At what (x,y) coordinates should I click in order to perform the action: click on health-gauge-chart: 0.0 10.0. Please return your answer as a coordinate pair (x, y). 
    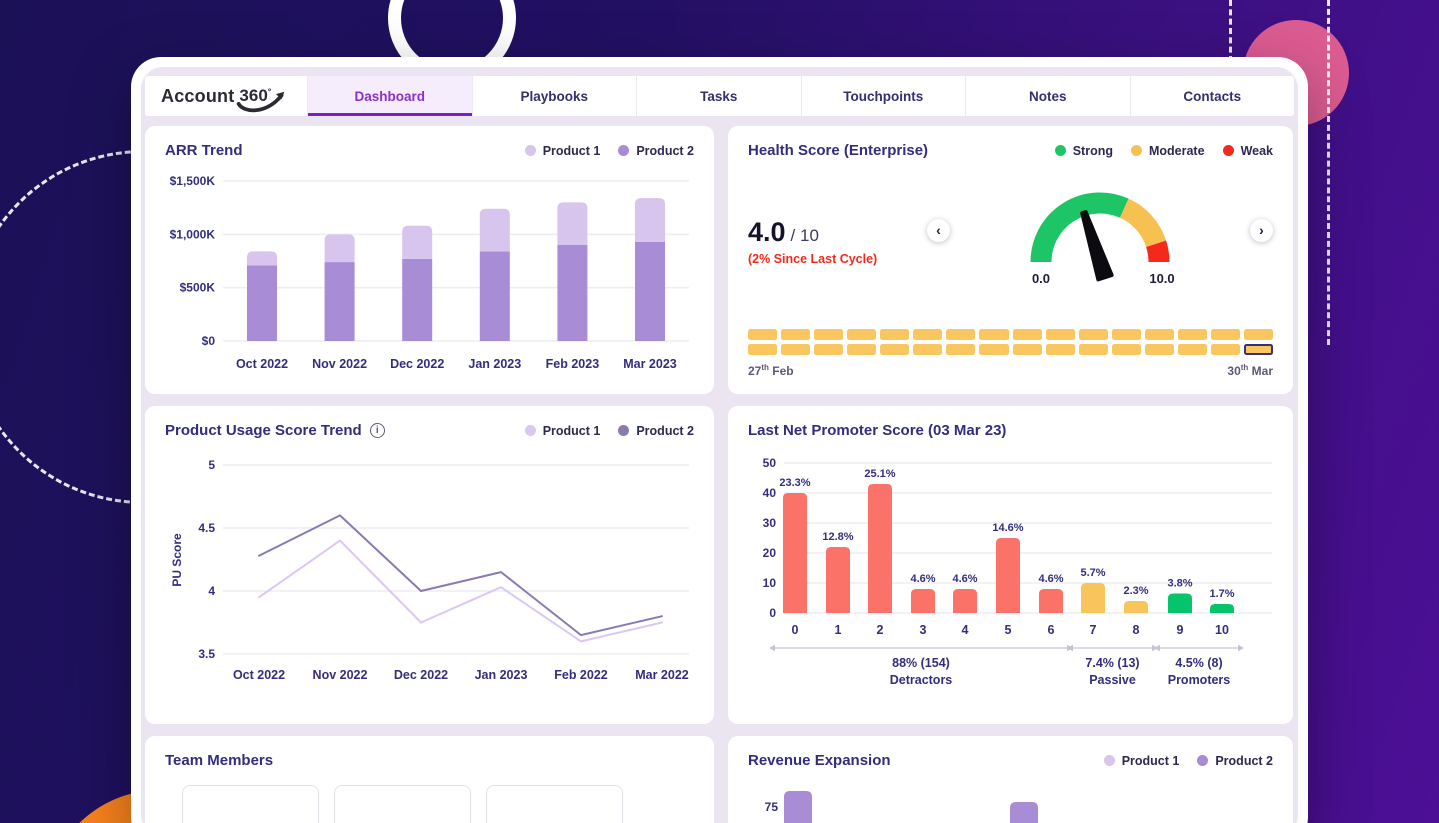
    Looking at the image, I should click on (1102, 239).